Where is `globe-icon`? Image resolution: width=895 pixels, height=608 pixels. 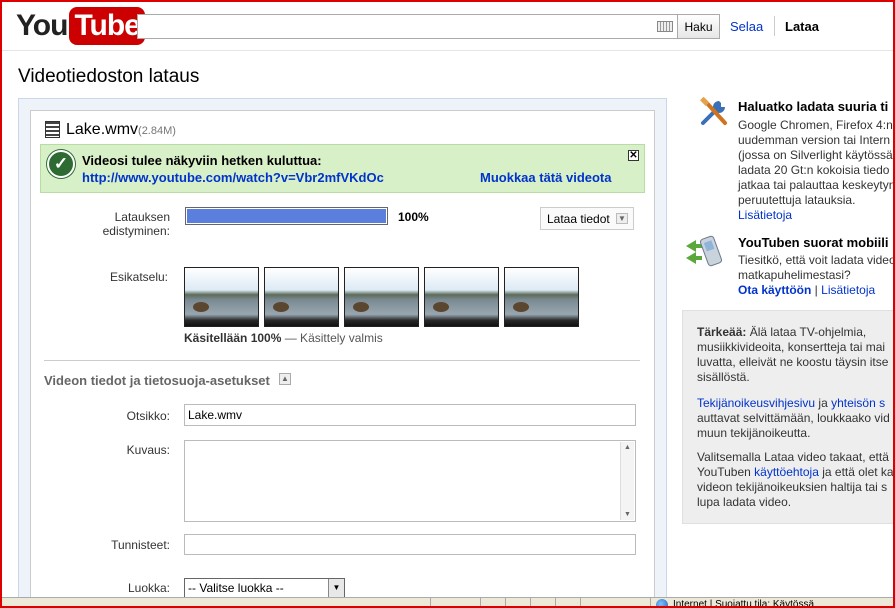
globe-icon is located at coordinates (662, 603).